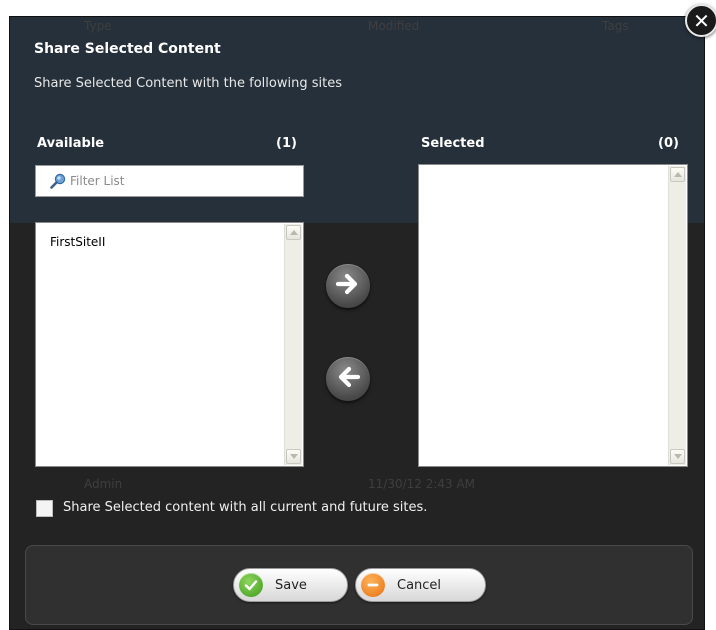 This screenshot has width=716, height=630. Describe the element at coordinates (286, 143) in the screenshot. I see `available-count: (1)` at that location.